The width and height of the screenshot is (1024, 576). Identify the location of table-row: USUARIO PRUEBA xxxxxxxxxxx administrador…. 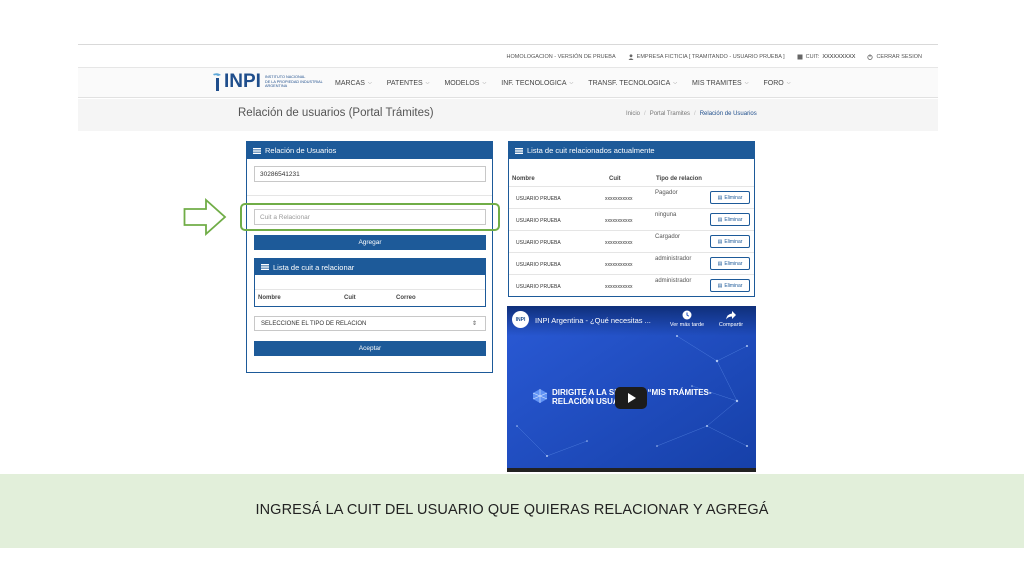
(631, 263).